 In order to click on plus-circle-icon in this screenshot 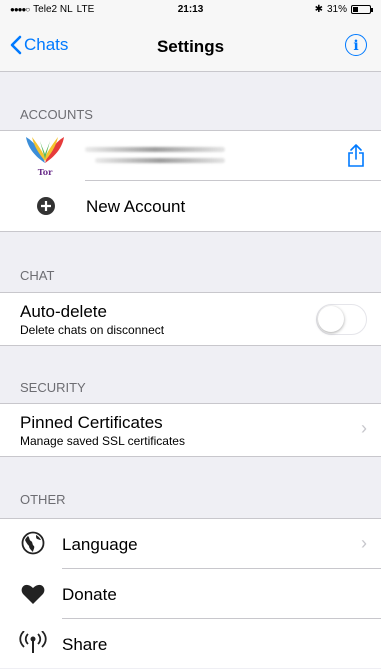, I will do `click(46, 206)`.